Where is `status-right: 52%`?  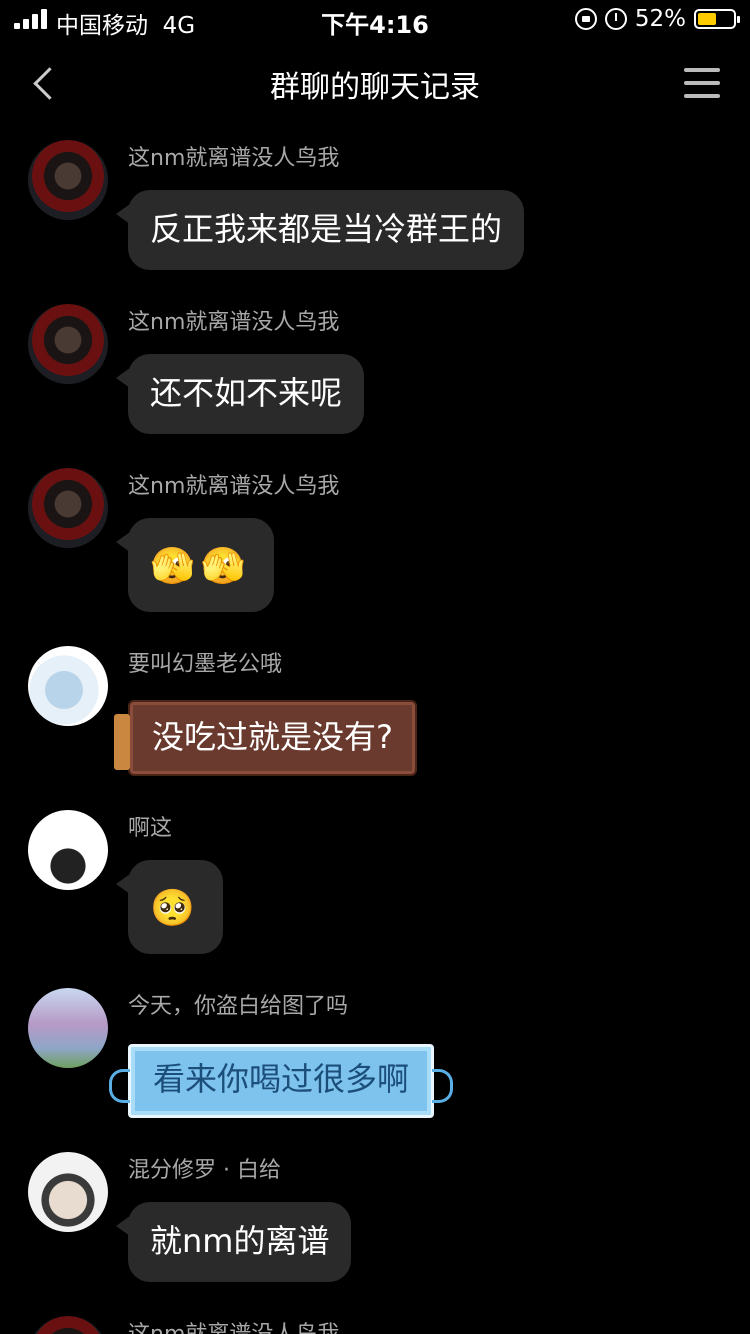
status-right: 52% is located at coordinates (657, 19).